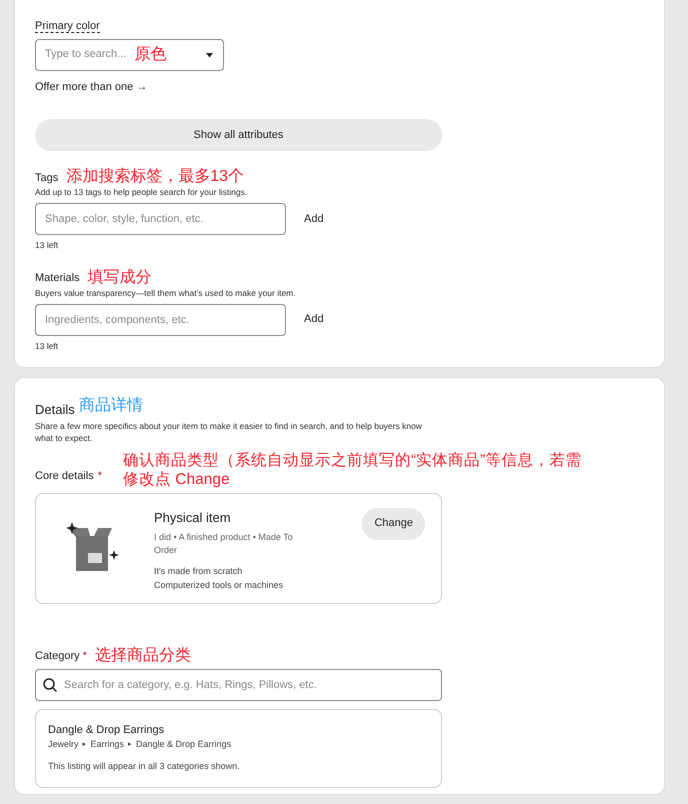  Describe the element at coordinates (229, 432) in the screenshot. I see `section-description: Share a few more specifics about your item to make it easier to find in search, and to help buyers know what to expect.` at that location.